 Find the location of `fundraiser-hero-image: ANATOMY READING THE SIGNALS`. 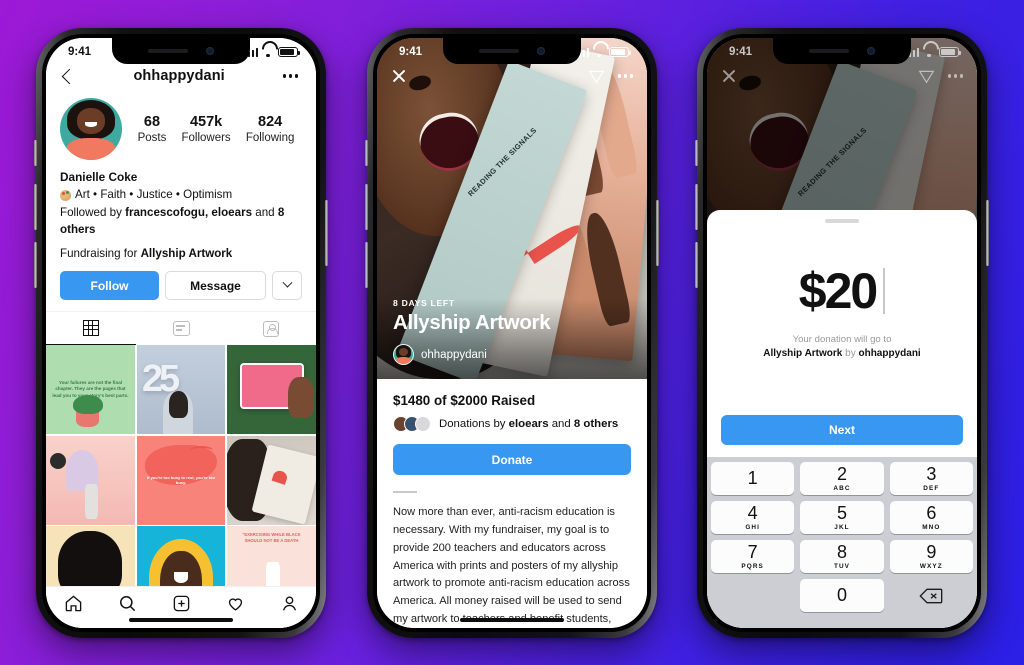

fundraiser-hero-image: ANATOMY READING THE SIGNALS is located at coordinates (512, 208).